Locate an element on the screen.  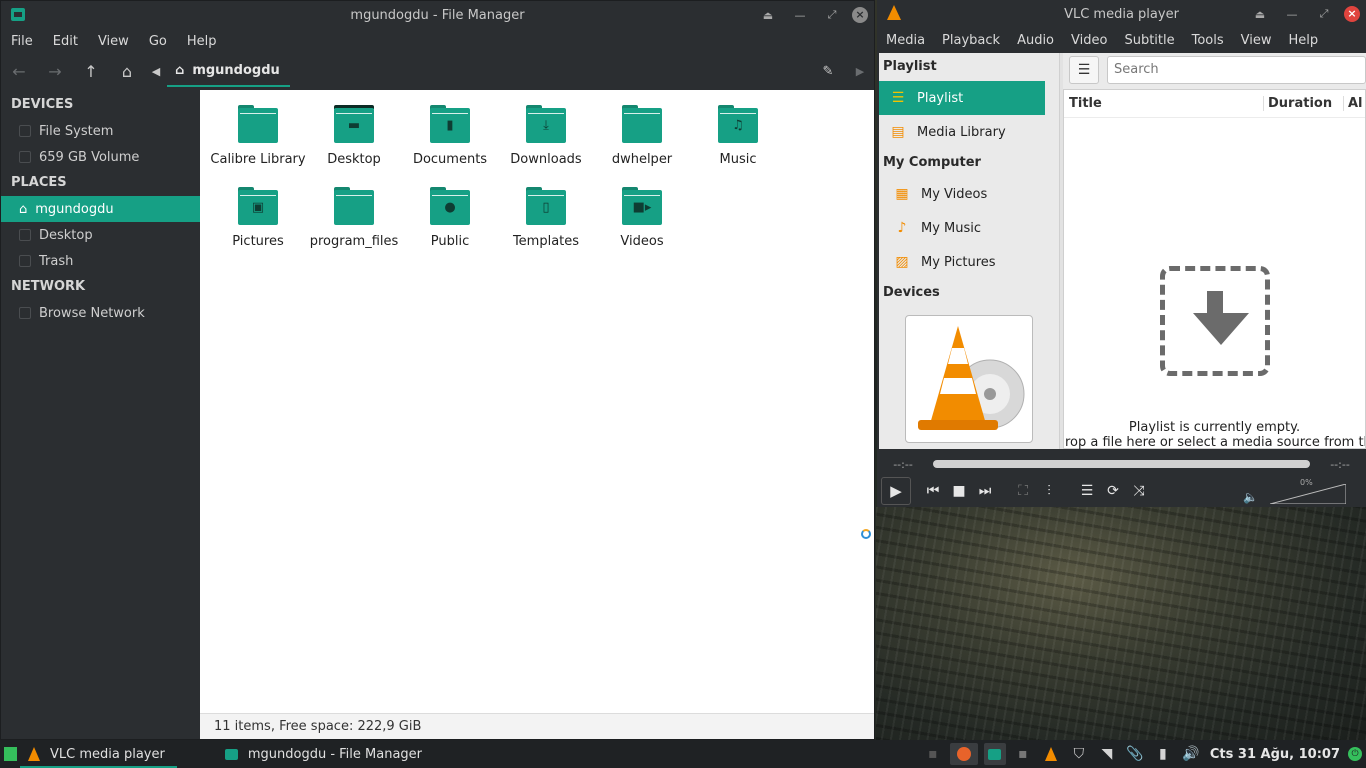
next-button: ⏭ is located at coordinates (985, 491).